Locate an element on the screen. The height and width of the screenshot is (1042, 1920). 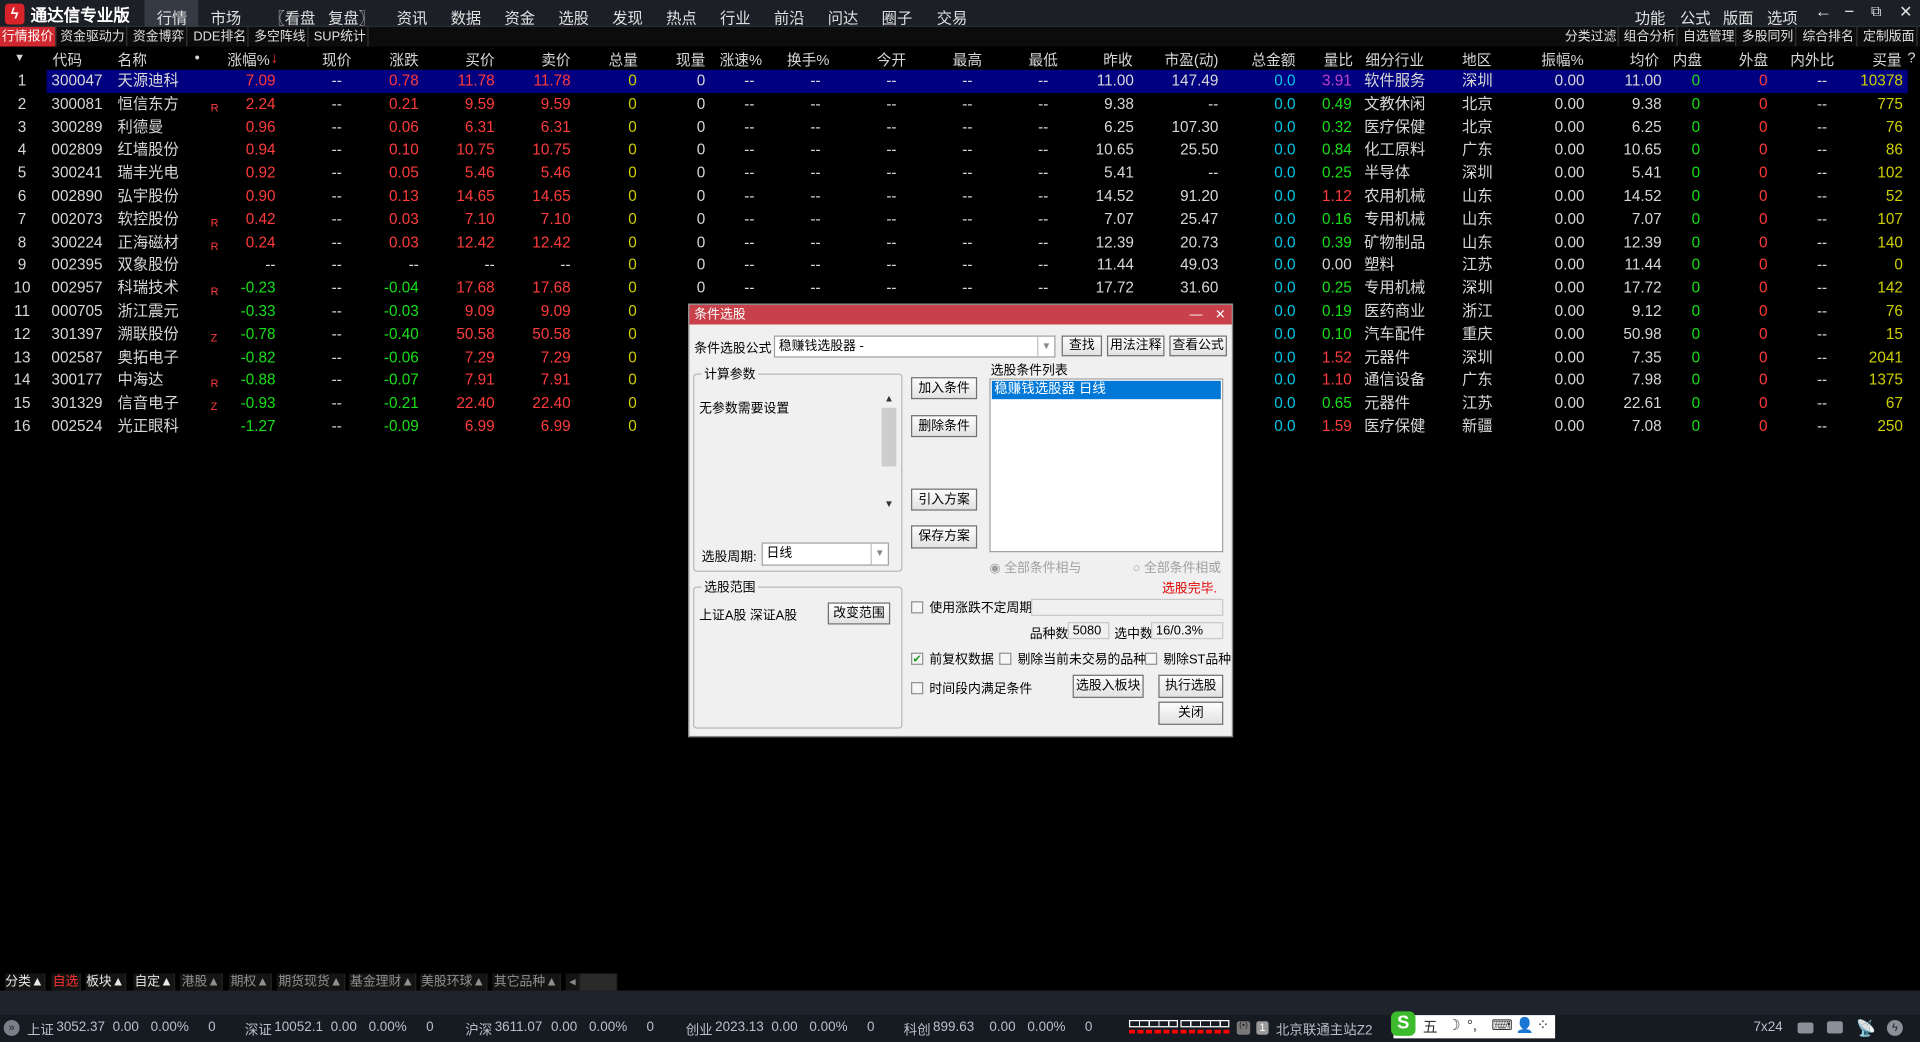
usage-notes-button: 用法注释 is located at coordinates (1135, 346).